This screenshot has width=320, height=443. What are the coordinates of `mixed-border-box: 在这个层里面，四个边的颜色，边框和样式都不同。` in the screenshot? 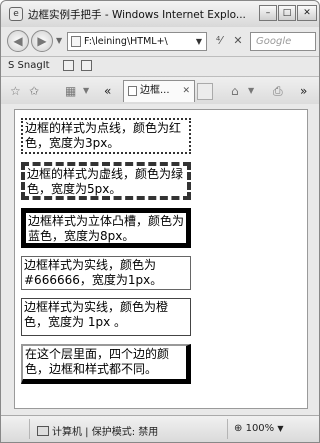 It's located at (106, 364).